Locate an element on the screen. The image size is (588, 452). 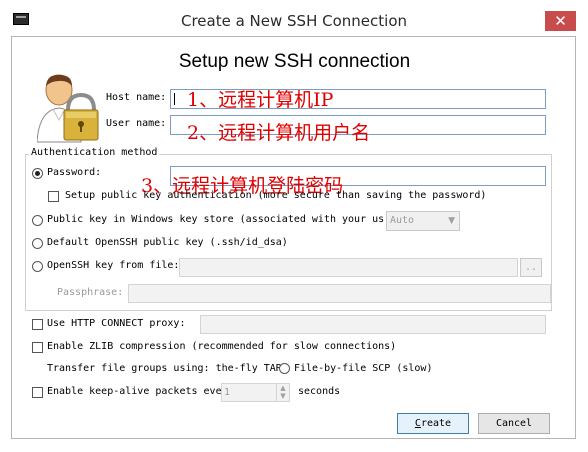
checkbox-zlib-compression is located at coordinates (37, 347).